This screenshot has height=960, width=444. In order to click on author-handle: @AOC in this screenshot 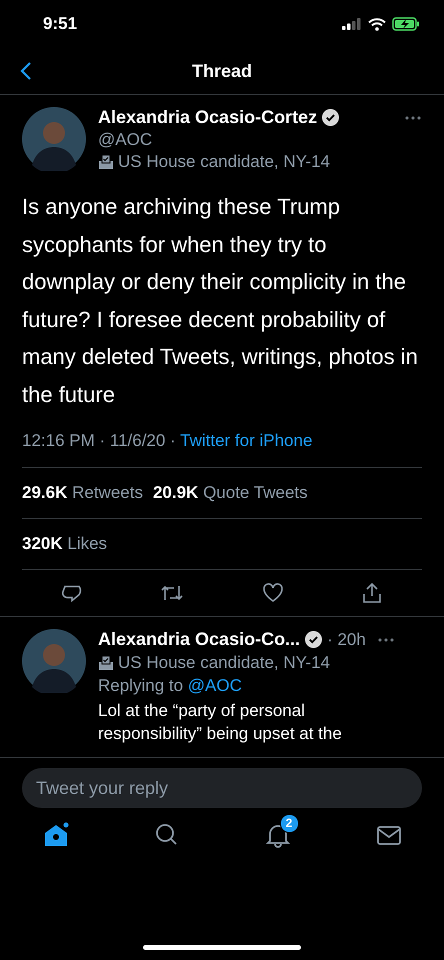, I will do `click(245, 140)`.